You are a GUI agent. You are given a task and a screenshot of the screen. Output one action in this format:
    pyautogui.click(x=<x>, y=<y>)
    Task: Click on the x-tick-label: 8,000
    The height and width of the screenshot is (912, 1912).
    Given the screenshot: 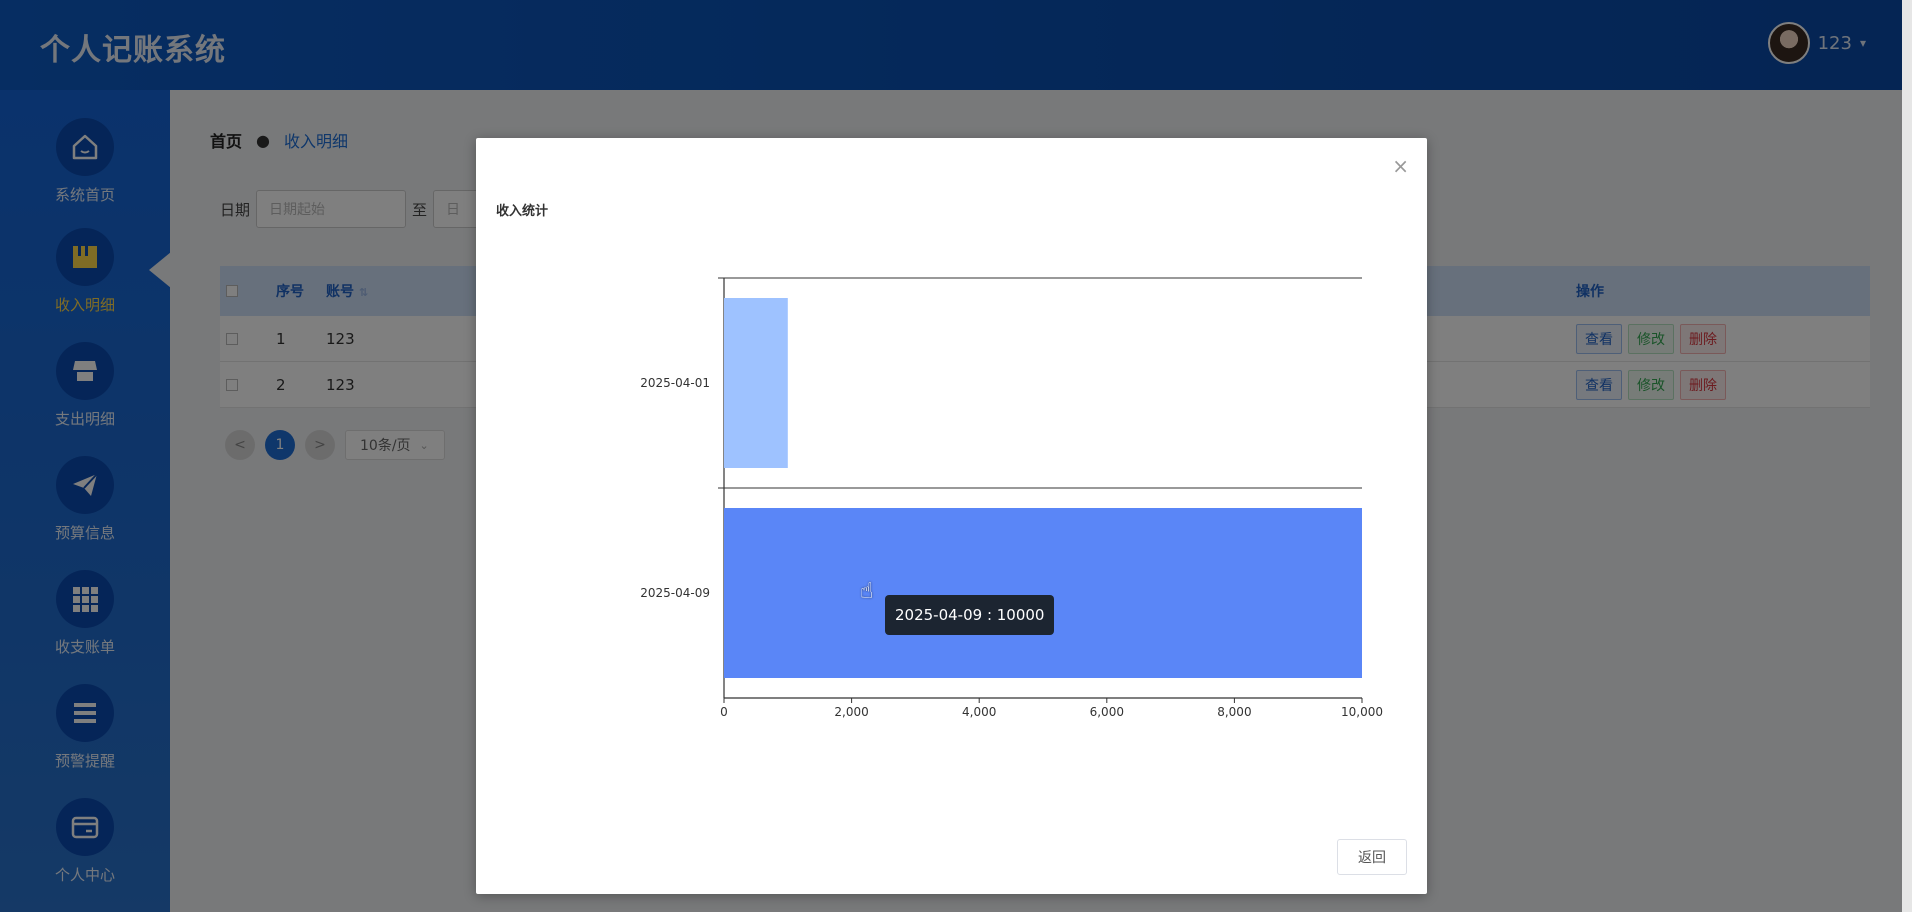 What is the action you would take?
    pyautogui.click(x=1234, y=712)
    